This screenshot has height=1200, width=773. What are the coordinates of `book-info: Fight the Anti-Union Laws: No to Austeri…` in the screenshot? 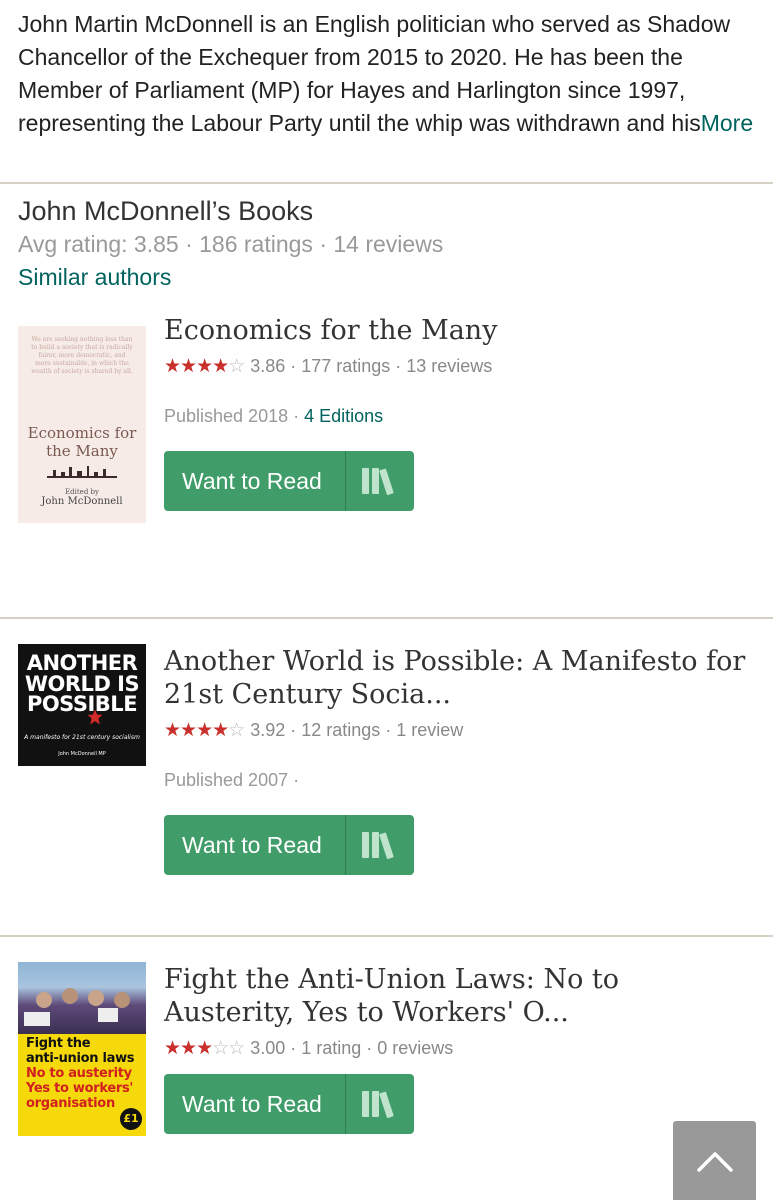 It's located at (459, 1048).